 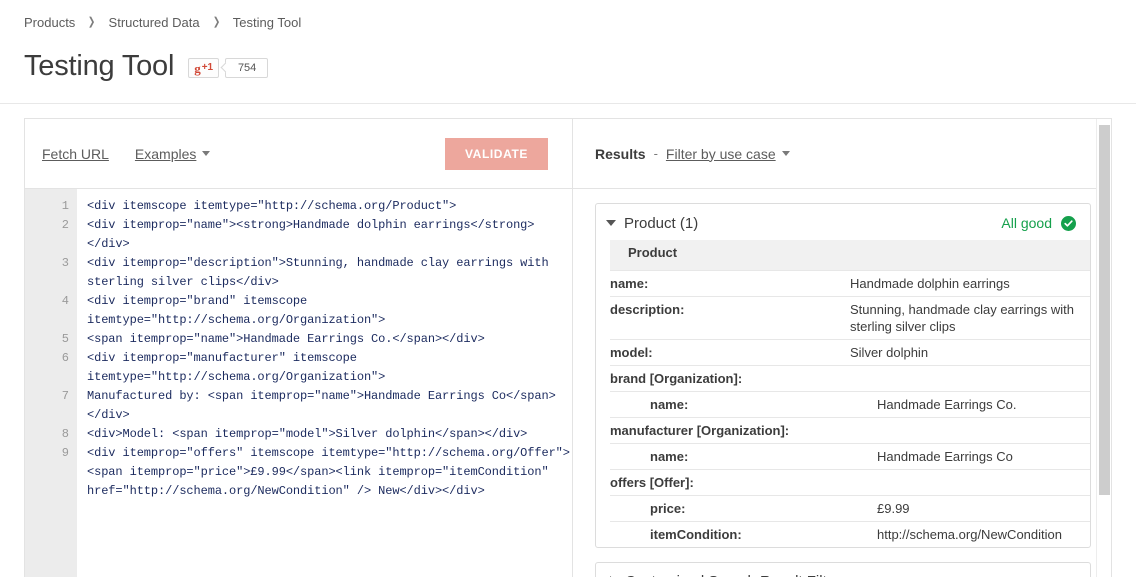 I want to click on line-number: 6, so click(x=65, y=358).